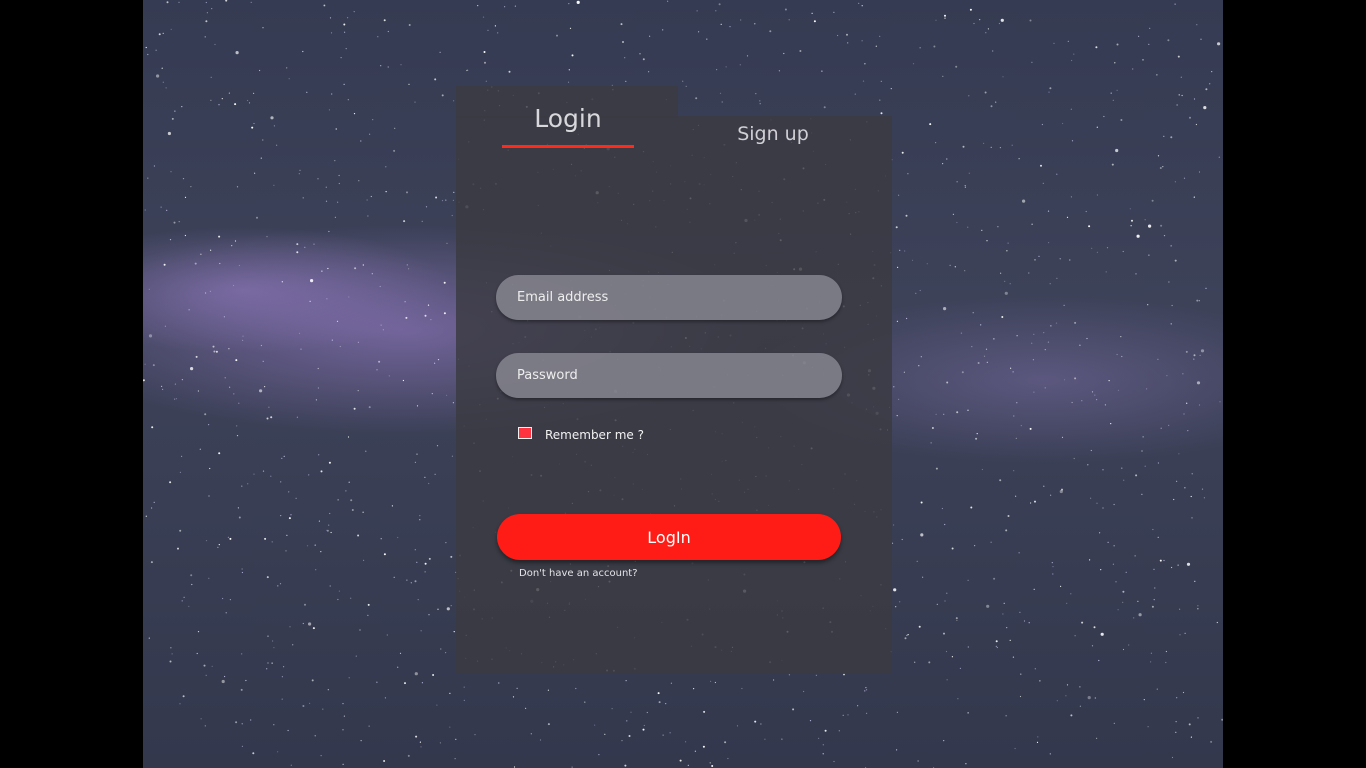 This screenshot has height=768, width=1366. Describe the element at coordinates (773, 134) in the screenshot. I see `tab-signup: Sign up` at that location.